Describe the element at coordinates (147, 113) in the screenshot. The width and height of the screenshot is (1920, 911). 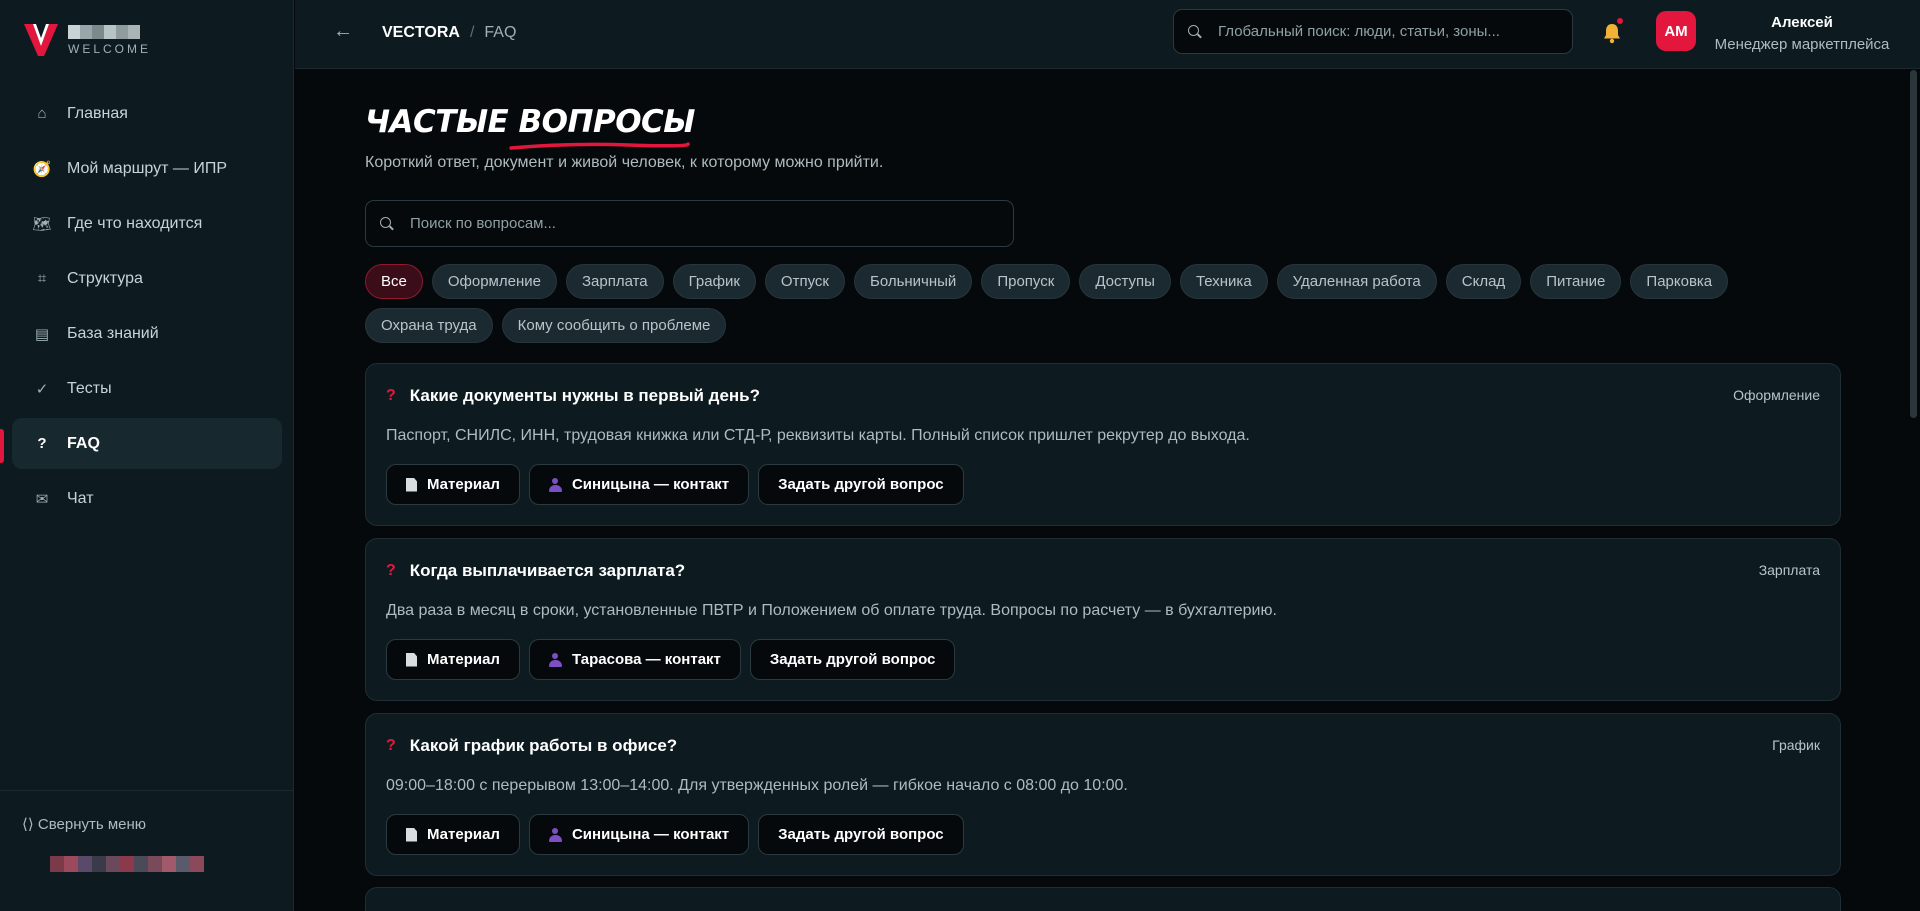
I see `sidebar-item-home: ⌂ Главная` at that location.